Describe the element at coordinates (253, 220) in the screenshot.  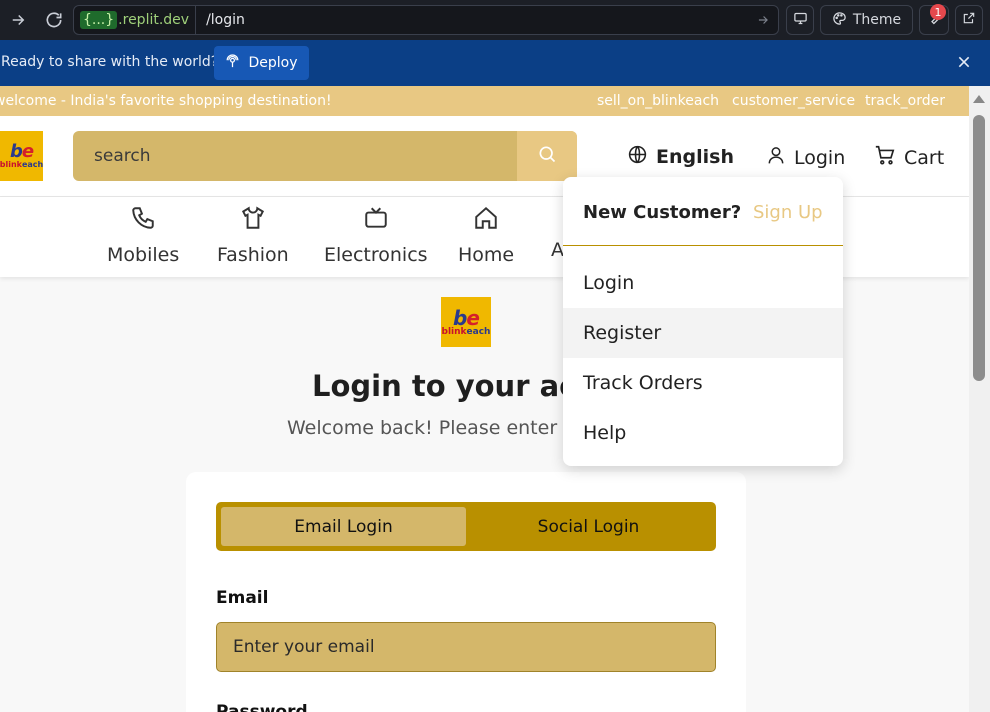
I see `shirt-icon` at that location.